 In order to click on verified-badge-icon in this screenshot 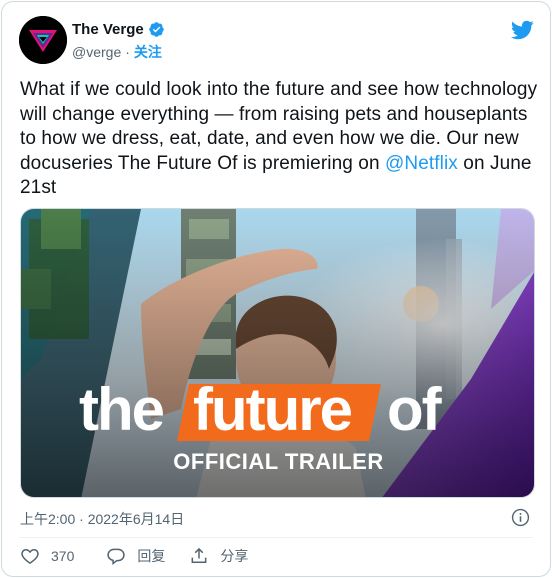, I will do `click(156, 29)`.